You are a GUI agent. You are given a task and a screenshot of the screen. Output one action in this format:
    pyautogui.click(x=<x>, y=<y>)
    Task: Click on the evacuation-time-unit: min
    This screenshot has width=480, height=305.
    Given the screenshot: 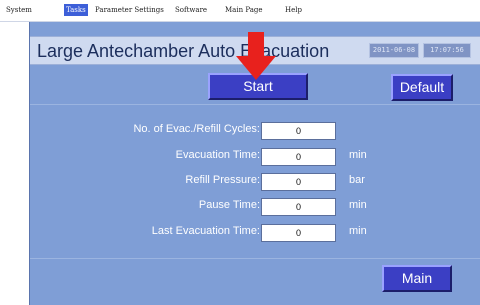 What is the action you would take?
    pyautogui.click(x=358, y=155)
    